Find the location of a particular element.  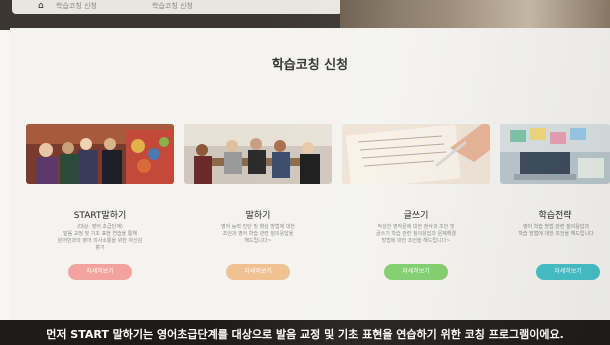

card-title: 글쓰기 is located at coordinates (416, 216).